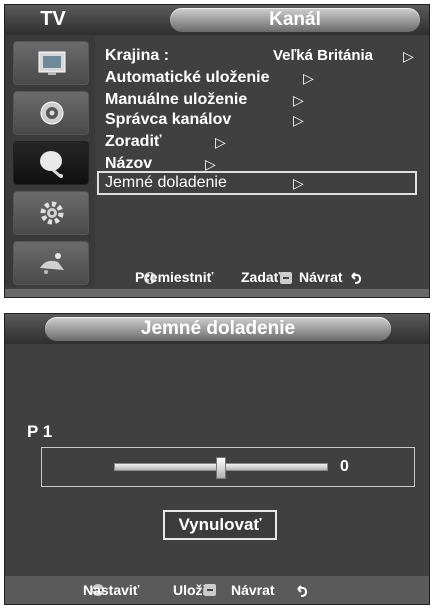  What do you see at coordinates (295, 20) in the screenshot?
I see `menu-title: Kanál` at bounding box center [295, 20].